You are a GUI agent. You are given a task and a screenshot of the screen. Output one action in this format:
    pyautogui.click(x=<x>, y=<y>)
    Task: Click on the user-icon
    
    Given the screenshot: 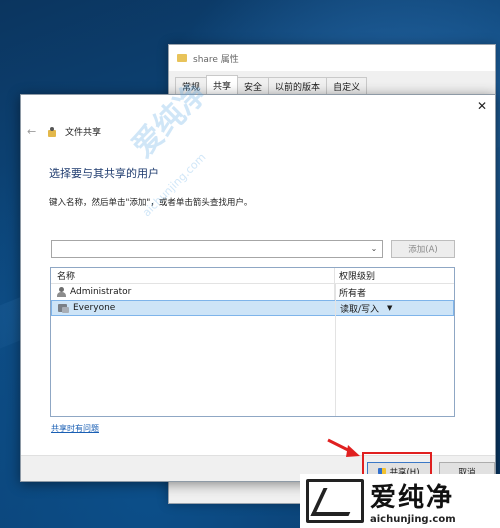 What is the action you would take?
    pyautogui.click(x=61, y=292)
    